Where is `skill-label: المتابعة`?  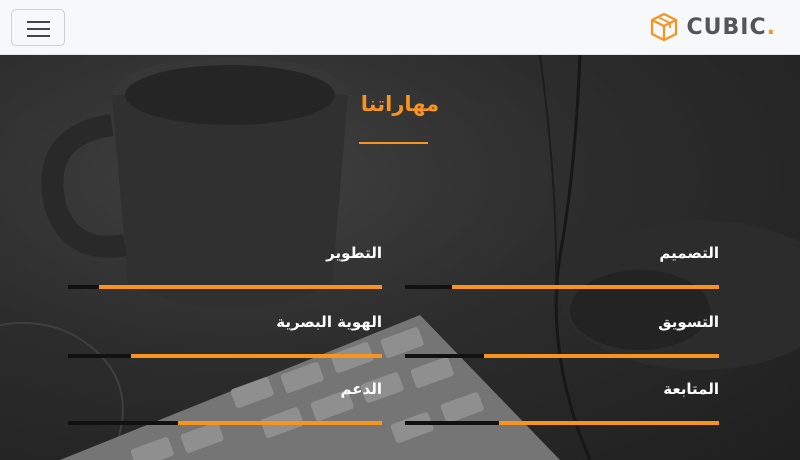 skill-label: المتابعة is located at coordinates (691, 389).